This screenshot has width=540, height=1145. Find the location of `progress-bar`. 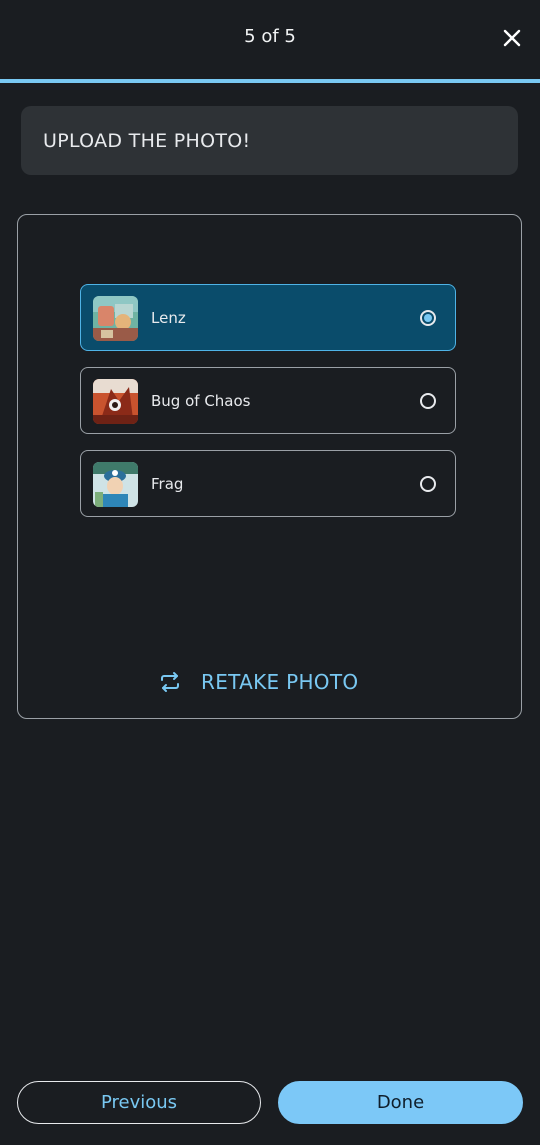

progress-bar is located at coordinates (270, 81).